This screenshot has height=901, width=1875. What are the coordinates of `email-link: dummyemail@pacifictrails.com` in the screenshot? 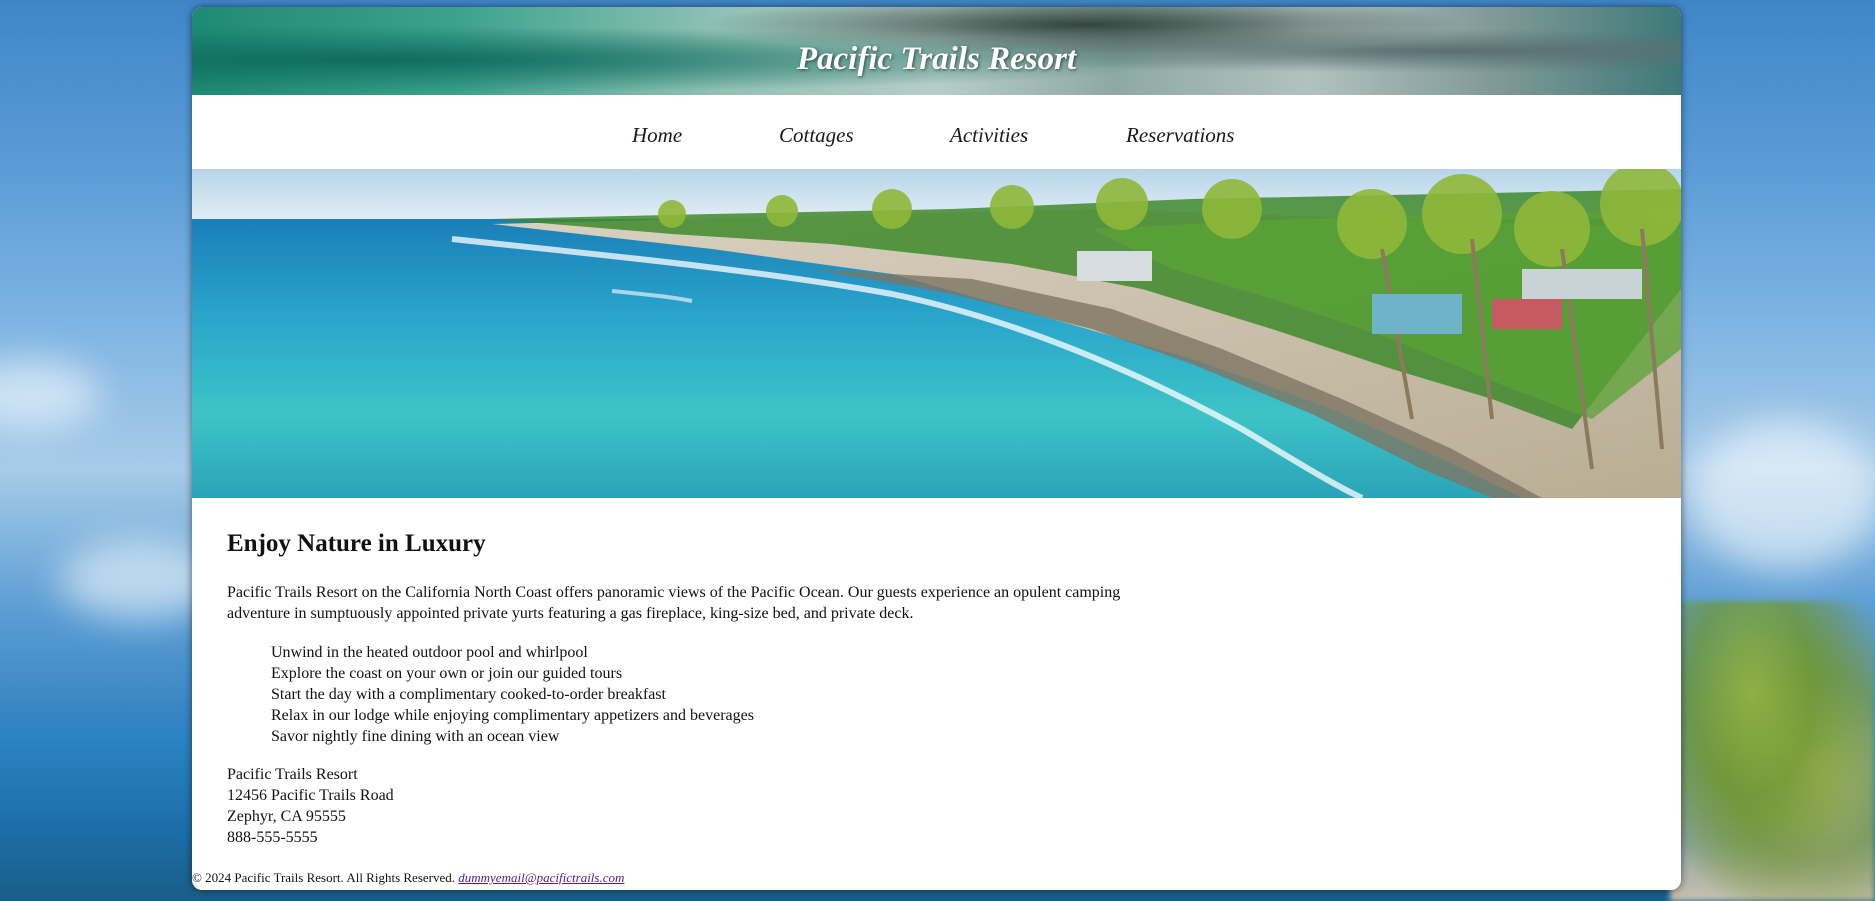 It's located at (541, 877).